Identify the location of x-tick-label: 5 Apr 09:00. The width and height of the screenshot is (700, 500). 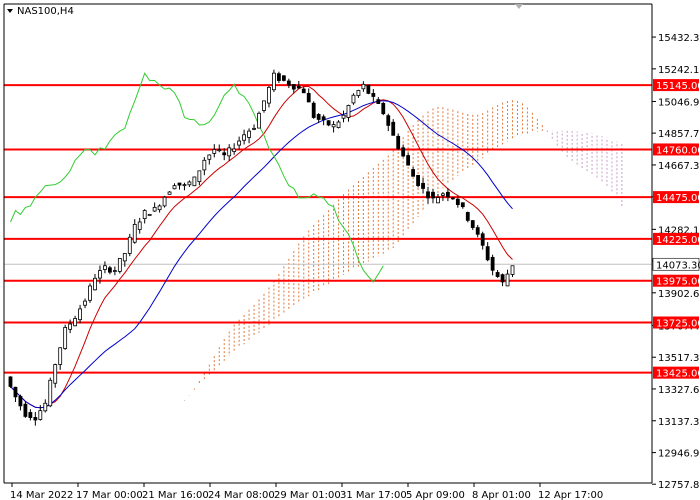
(435, 495).